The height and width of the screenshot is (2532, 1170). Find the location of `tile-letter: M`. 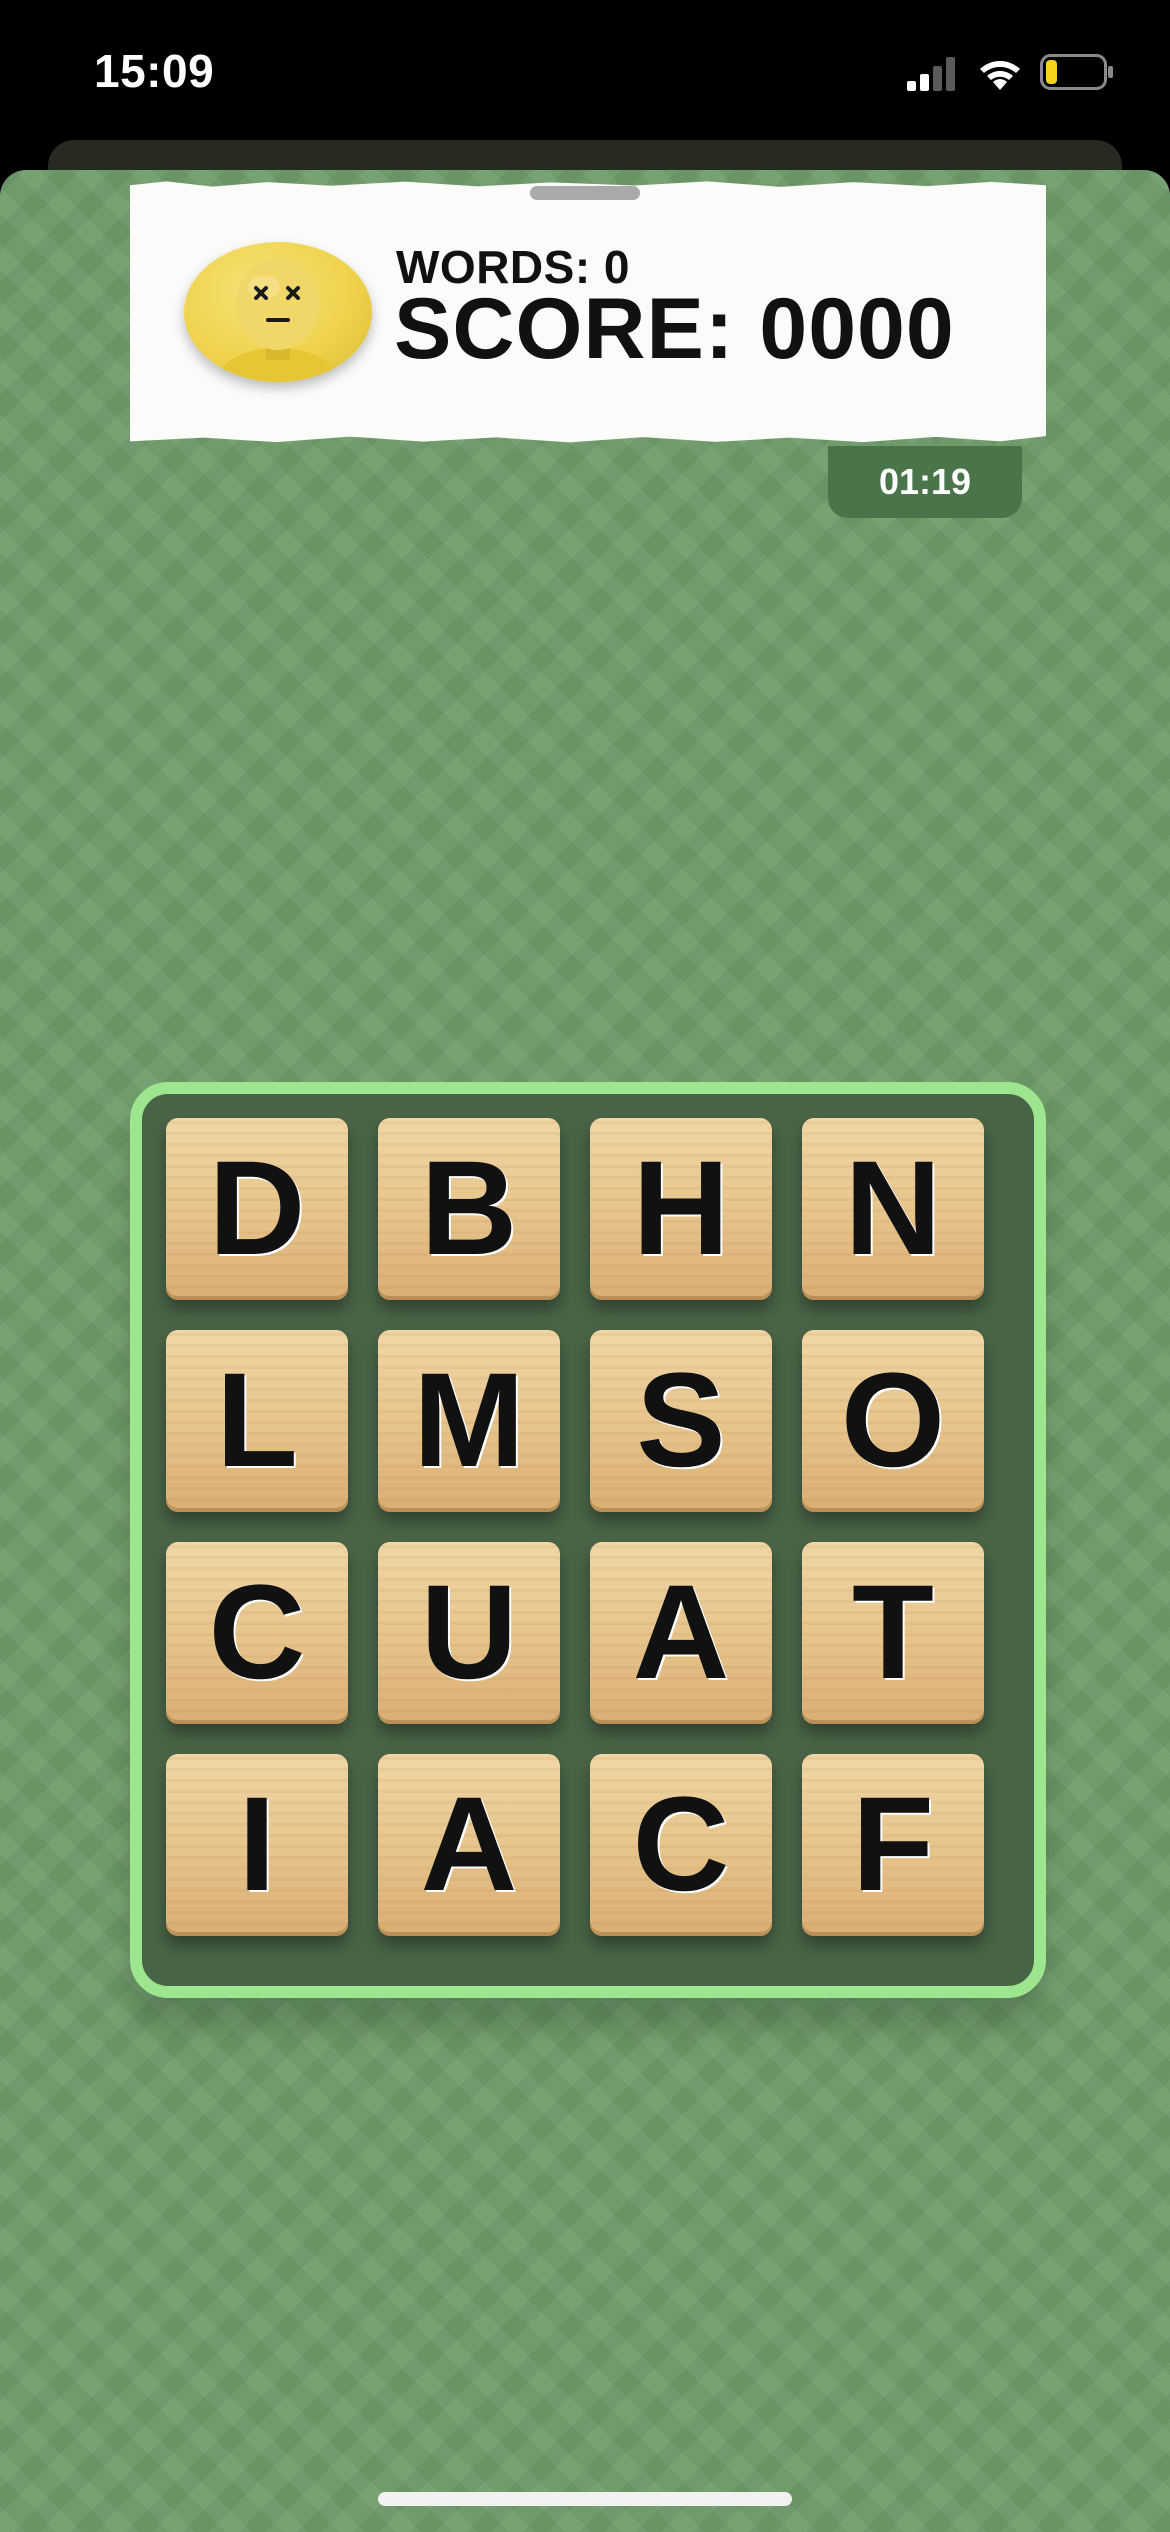

tile-letter: M is located at coordinates (469, 1420).